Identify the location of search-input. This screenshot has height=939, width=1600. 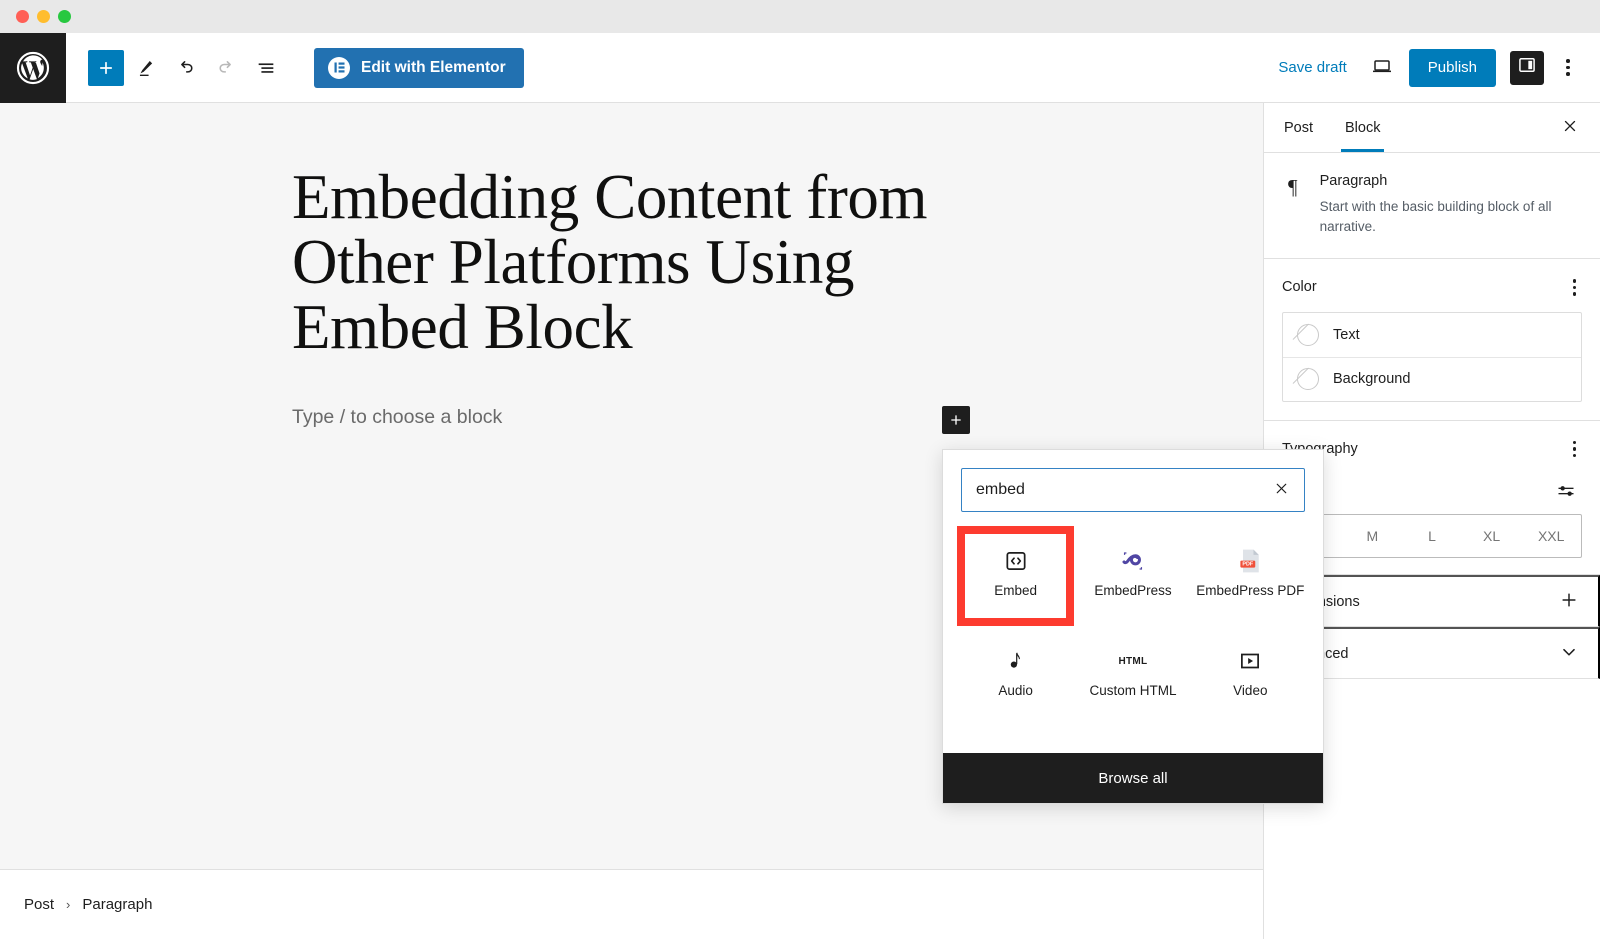
(1133, 490).